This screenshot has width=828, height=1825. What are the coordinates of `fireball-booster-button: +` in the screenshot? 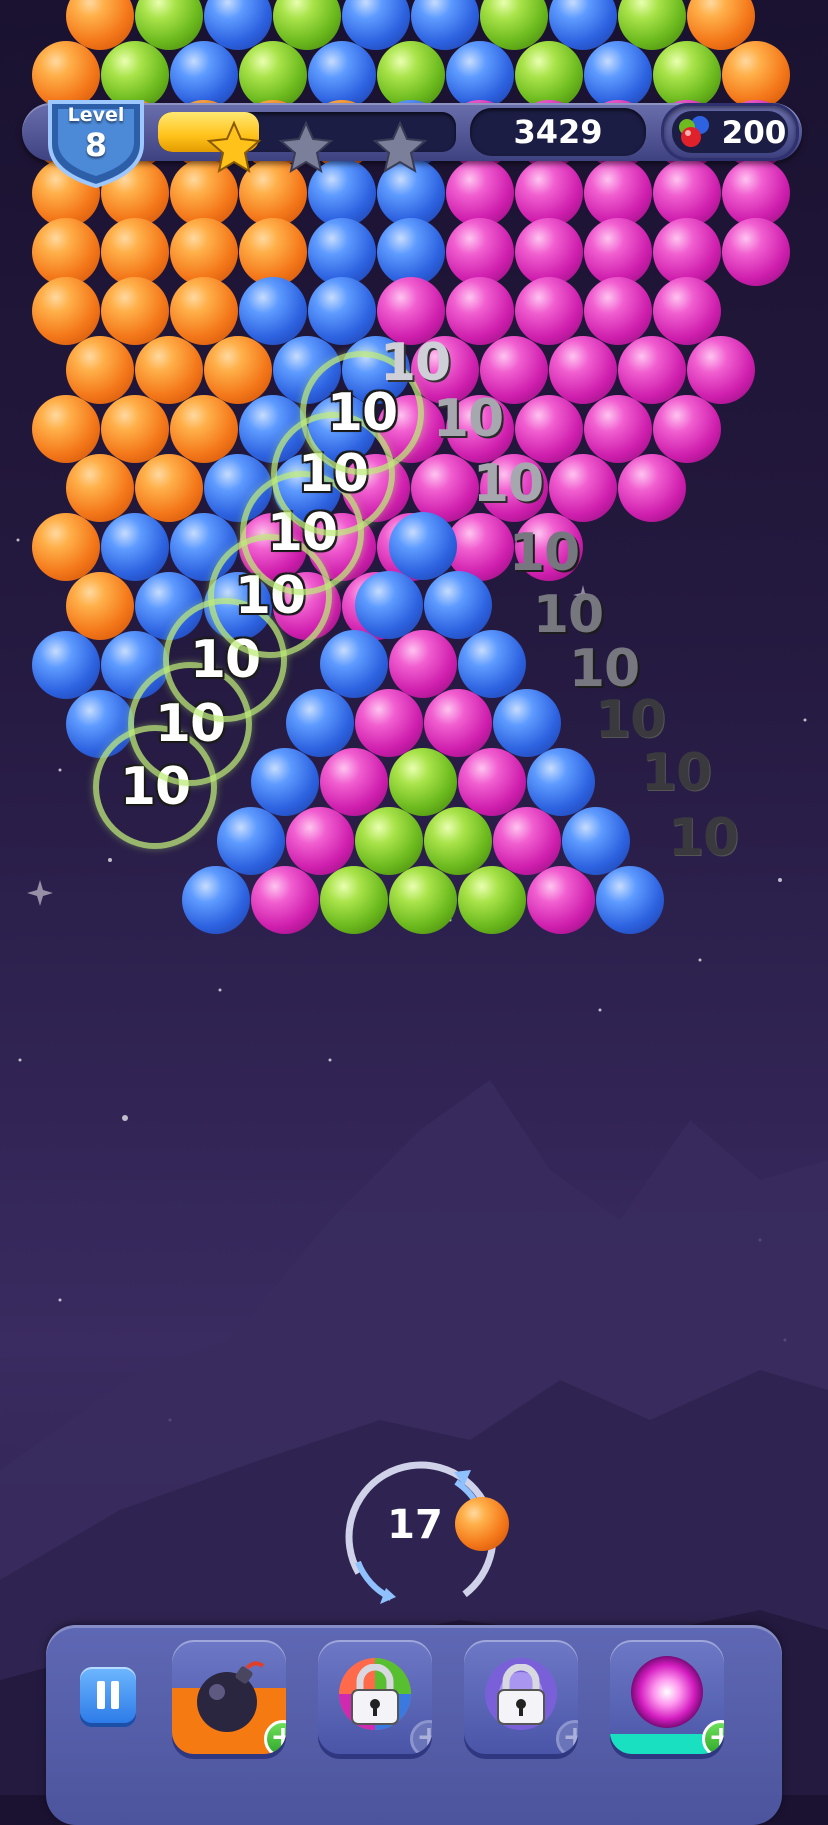 It's located at (667, 1697).